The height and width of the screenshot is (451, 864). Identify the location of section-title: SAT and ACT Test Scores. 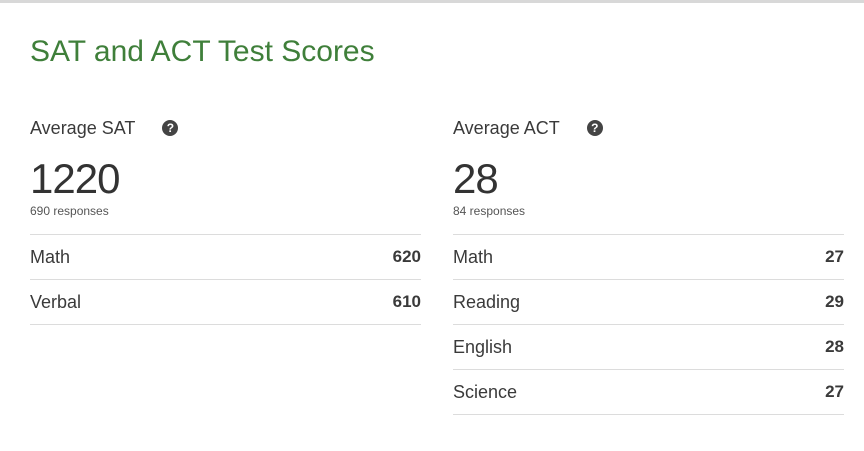
(202, 51).